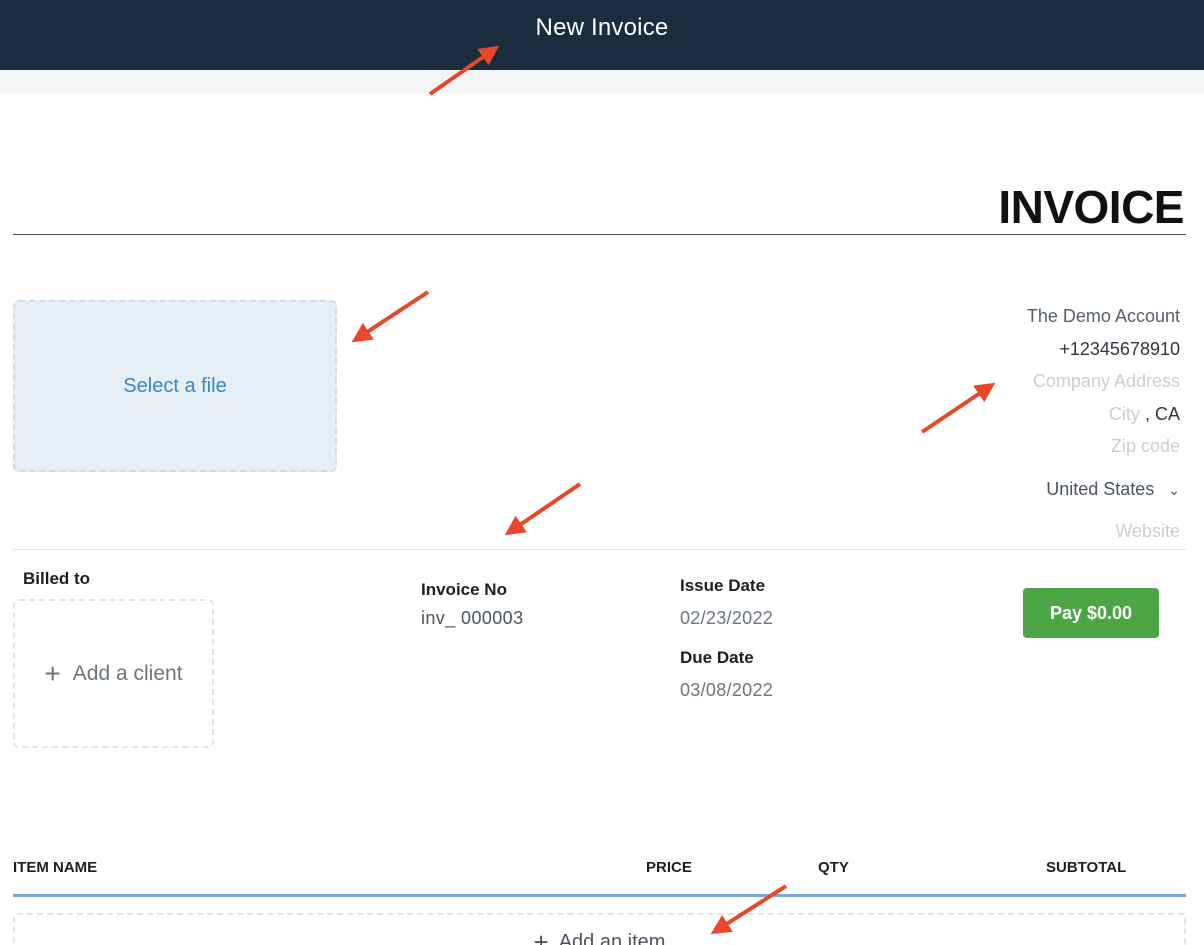 The image size is (1204, 945). Describe the element at coordinates (1167, 414) in the screenshot. I see `state-field: CA` at that location.